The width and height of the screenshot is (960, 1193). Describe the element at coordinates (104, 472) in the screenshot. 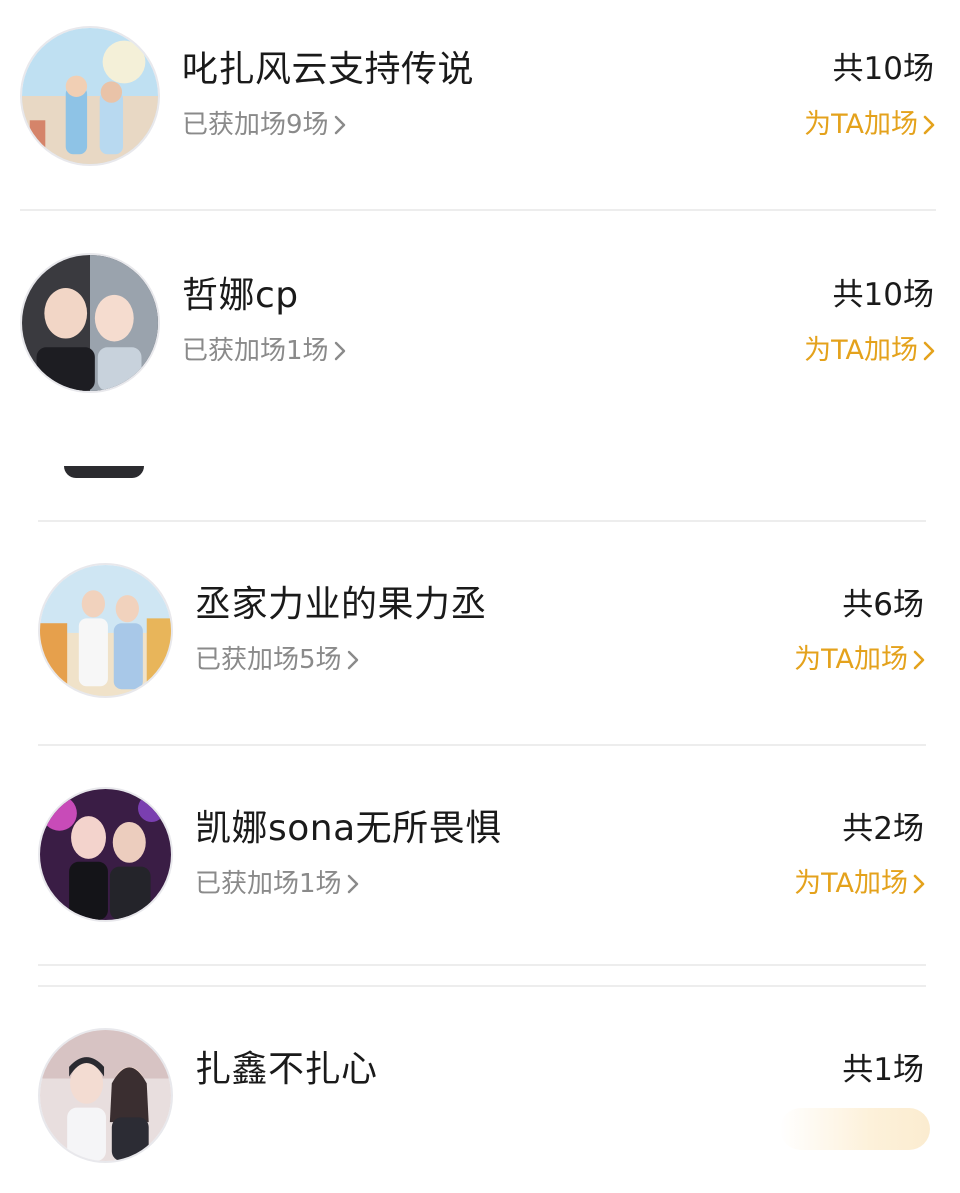

I see `avatar-fragment` at that location.